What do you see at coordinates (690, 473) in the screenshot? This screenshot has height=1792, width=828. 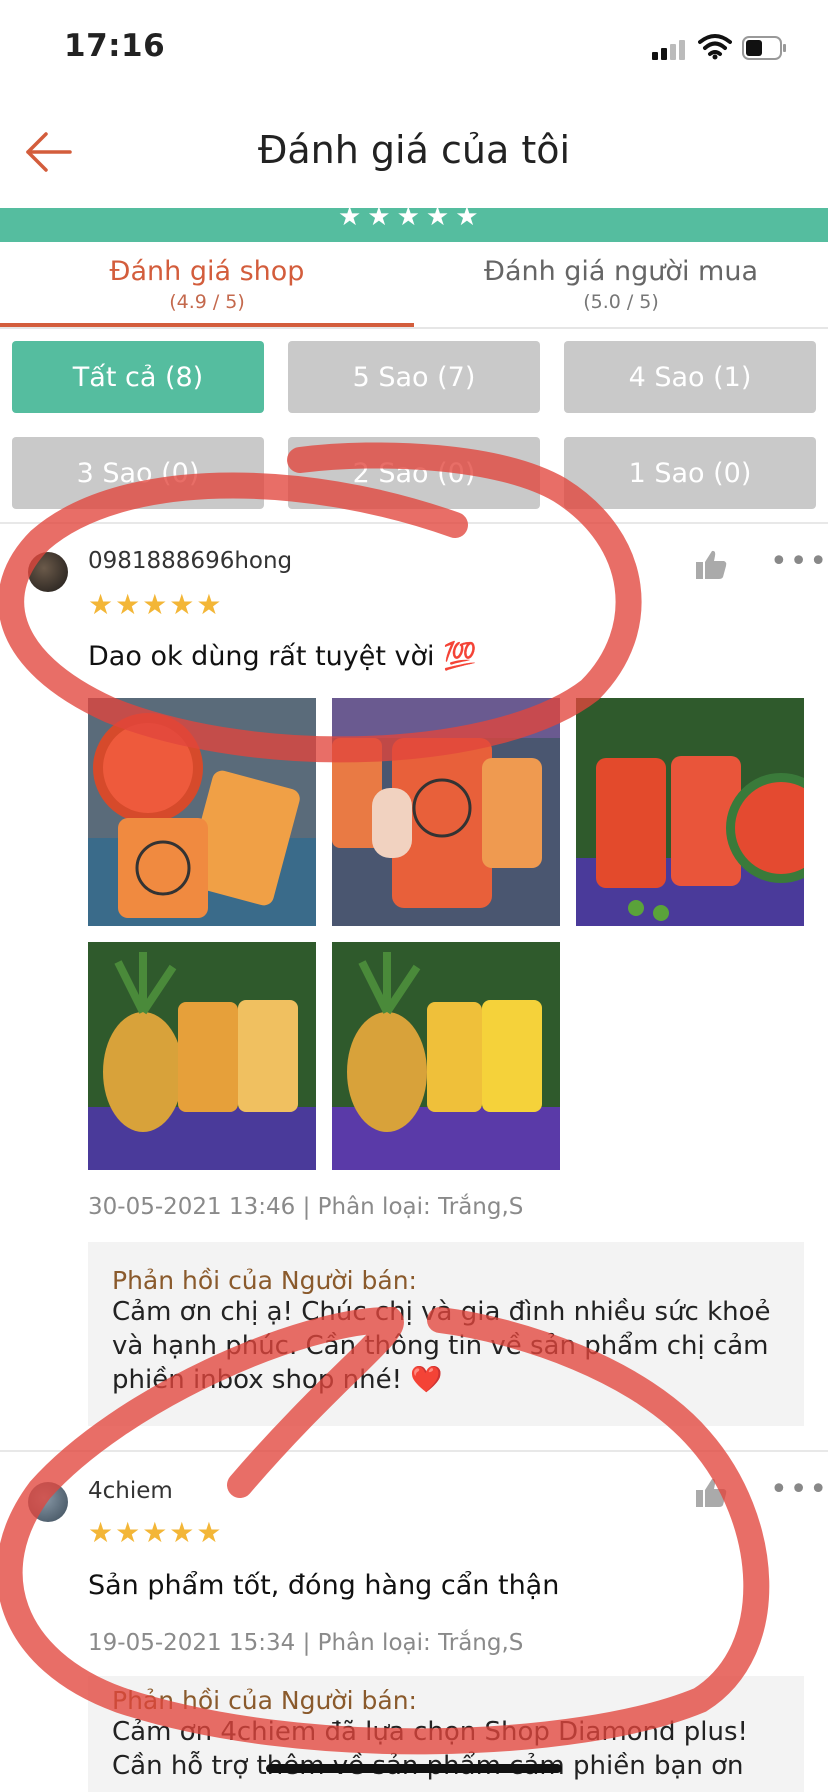 I see `filter-1-star: 1 Sao (0)` at bounding box center [690, 473].